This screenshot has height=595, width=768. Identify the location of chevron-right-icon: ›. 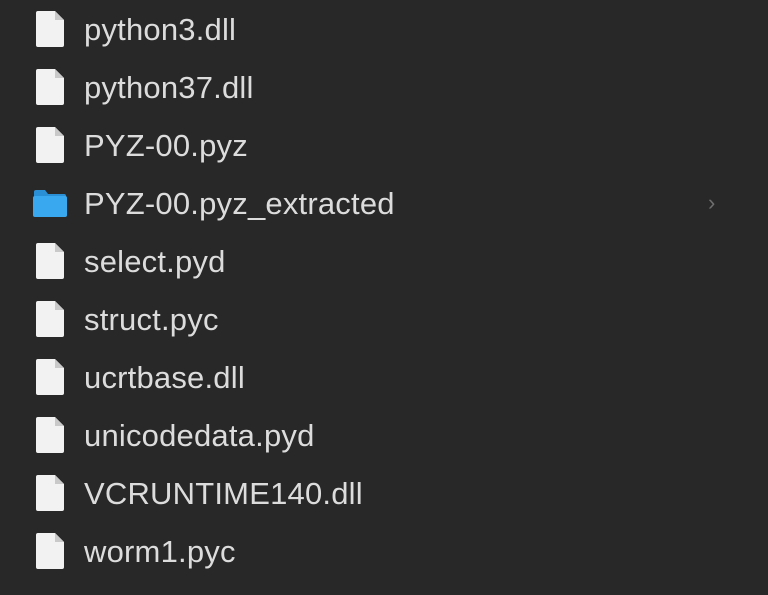
(711, 203).